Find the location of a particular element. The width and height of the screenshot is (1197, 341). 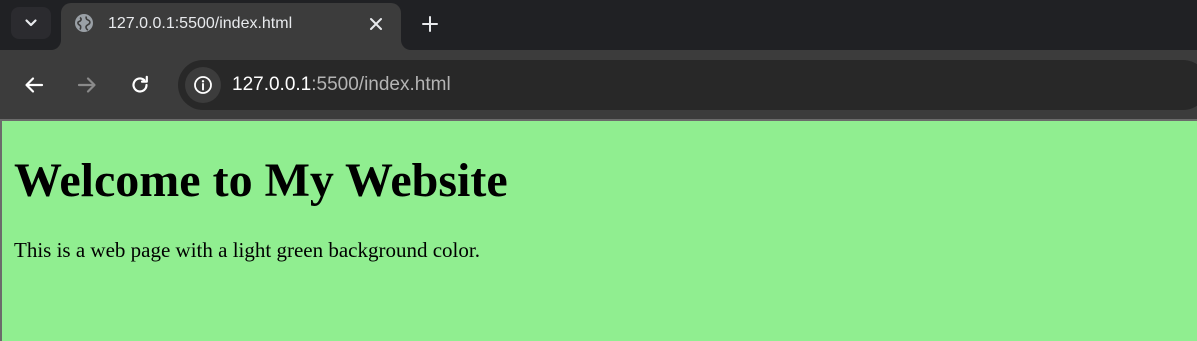

forward-button is located at coordinates (87, 85).